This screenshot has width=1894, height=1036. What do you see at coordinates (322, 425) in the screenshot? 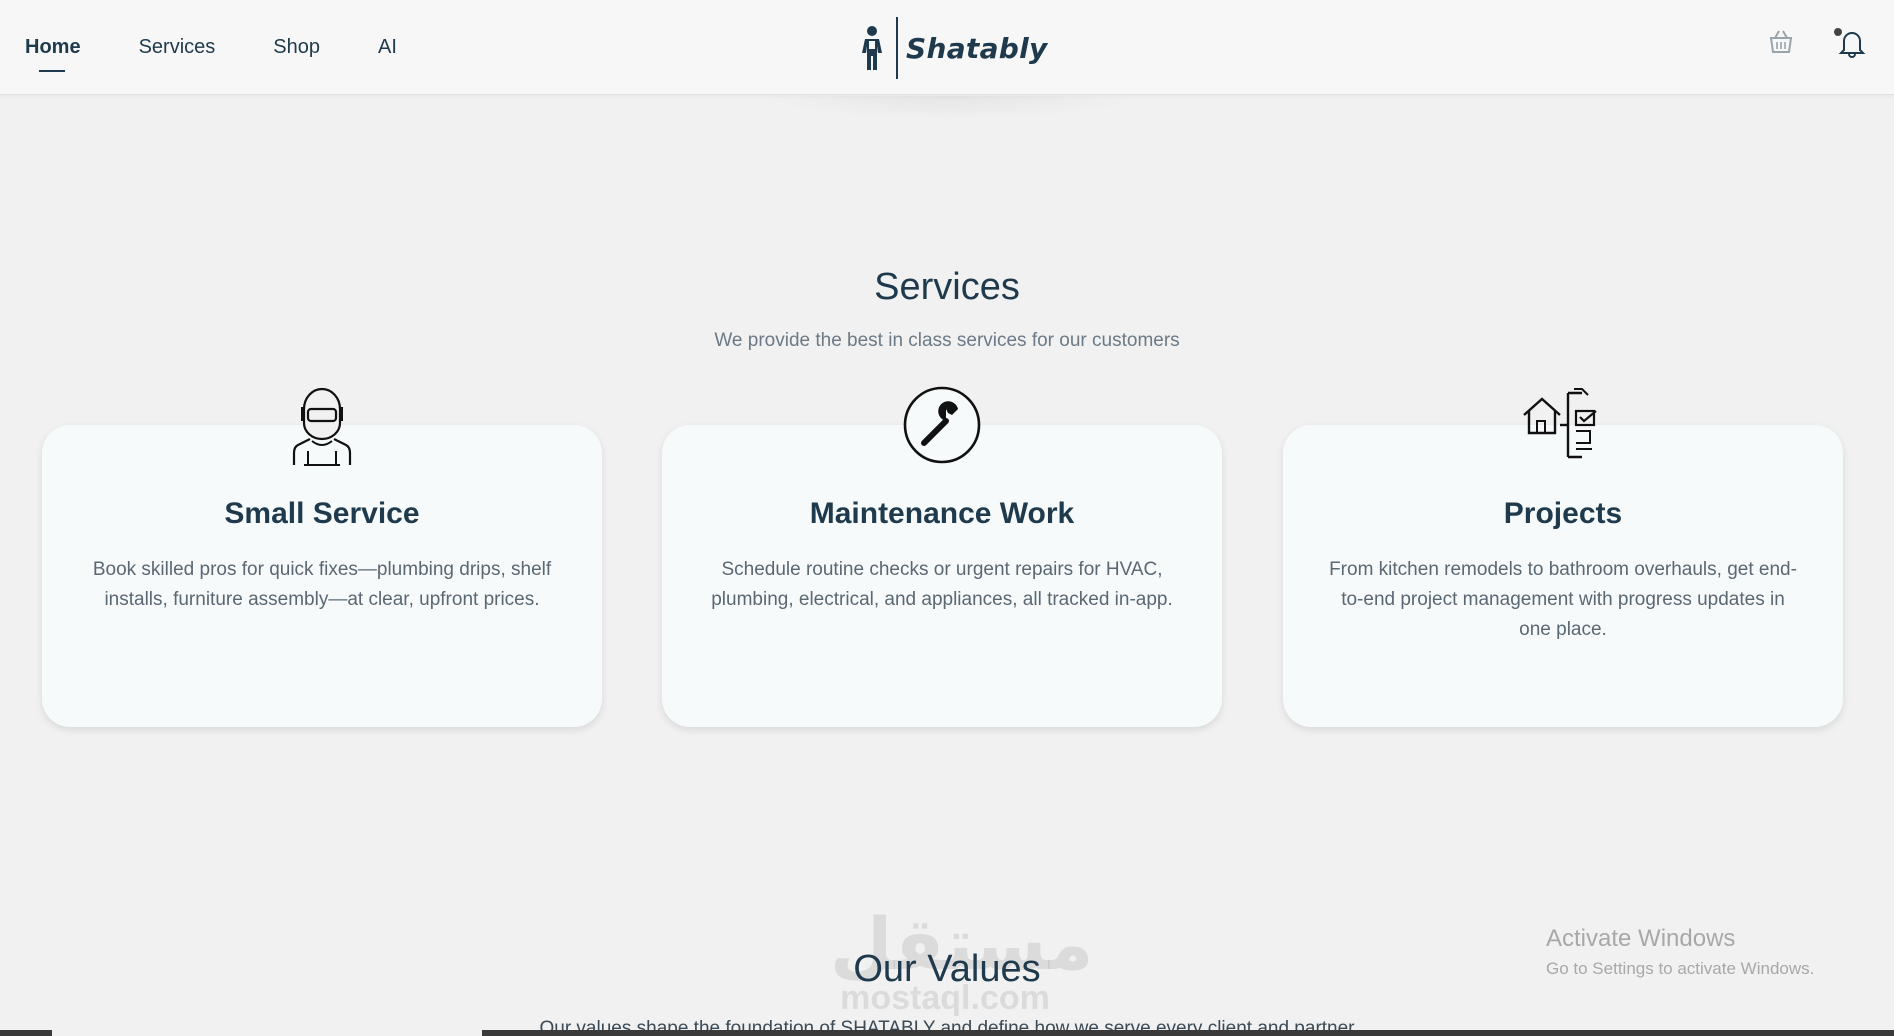
I see `worker-icon` at bounding box center [322, 425].